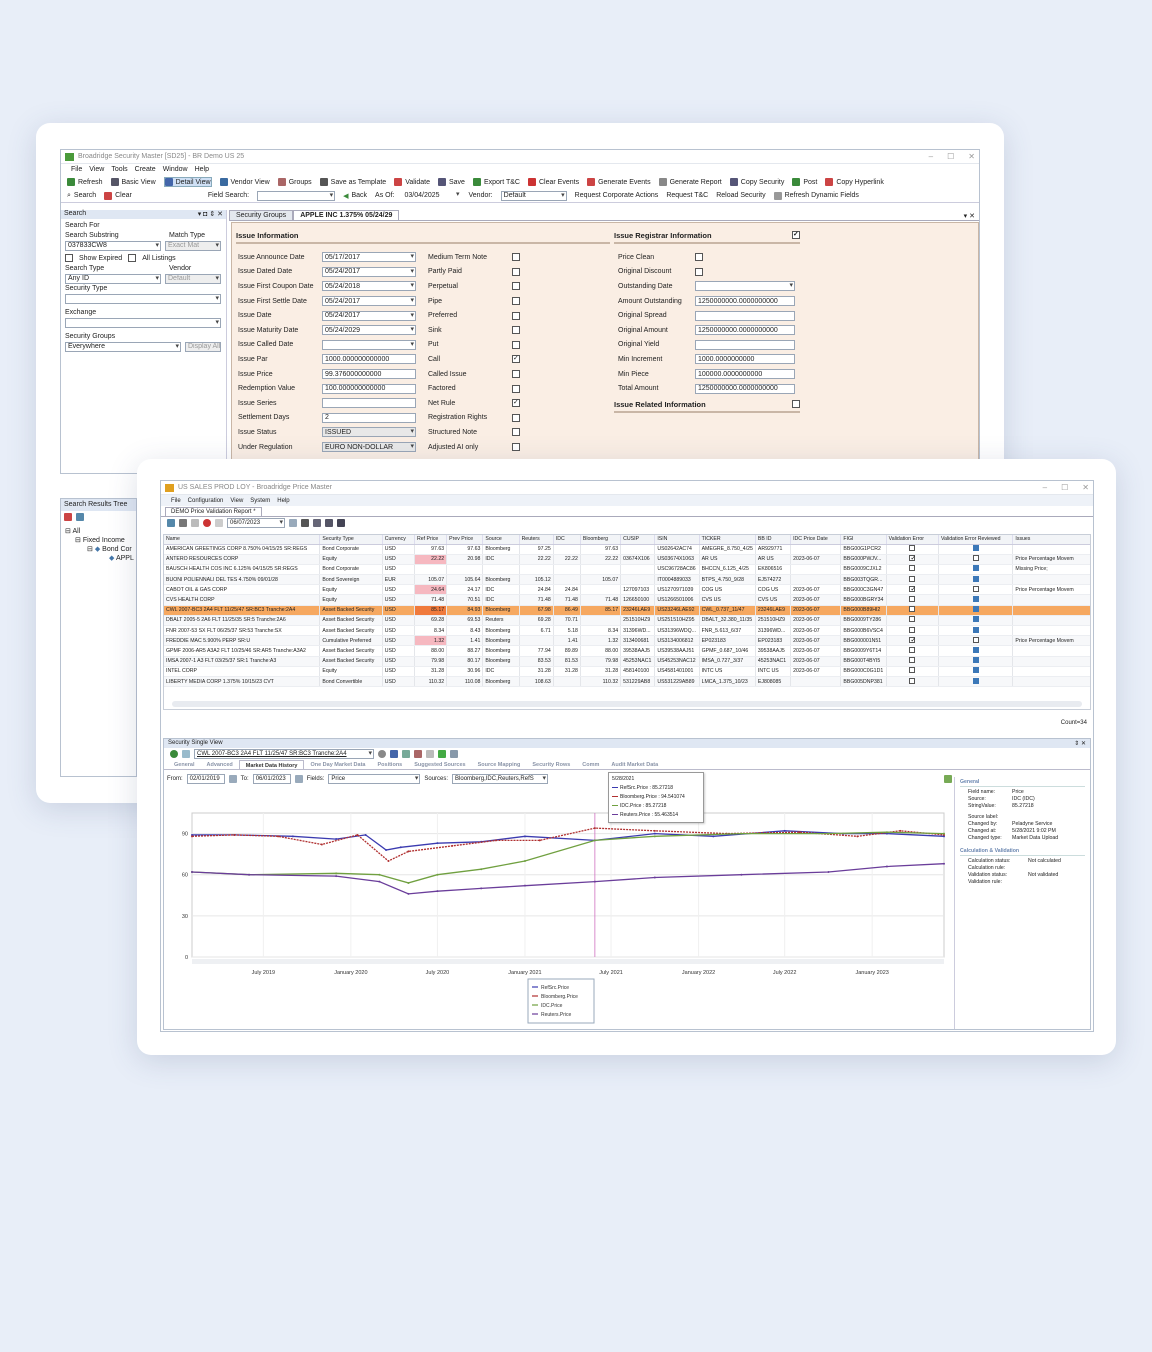 This screenshot has height=1352, width=1152. I want to click on post-button: Post, so click(804, 182).